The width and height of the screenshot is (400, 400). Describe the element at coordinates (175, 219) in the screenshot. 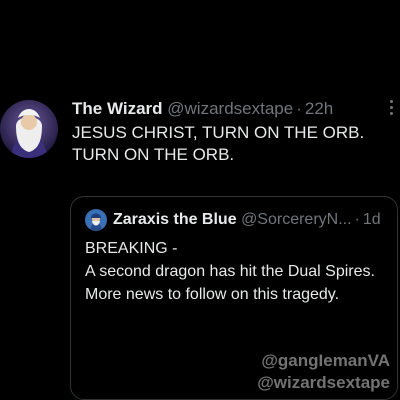

I see `quoted-author-name: Zaraxis the Blue` at that location.